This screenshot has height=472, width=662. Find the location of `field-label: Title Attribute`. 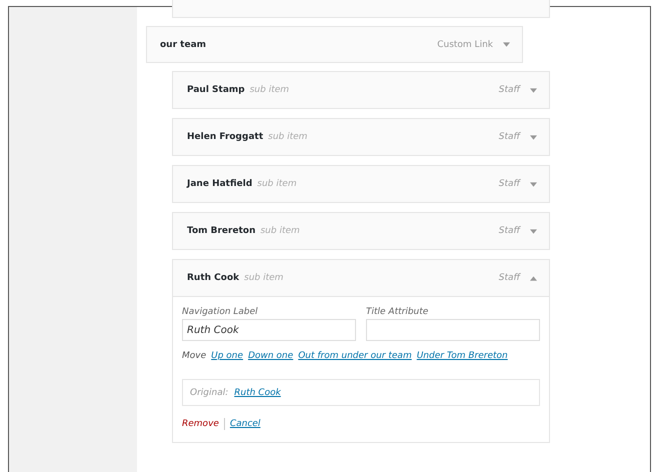

field-label: Title Attribute is located at coordinates (398, 312).